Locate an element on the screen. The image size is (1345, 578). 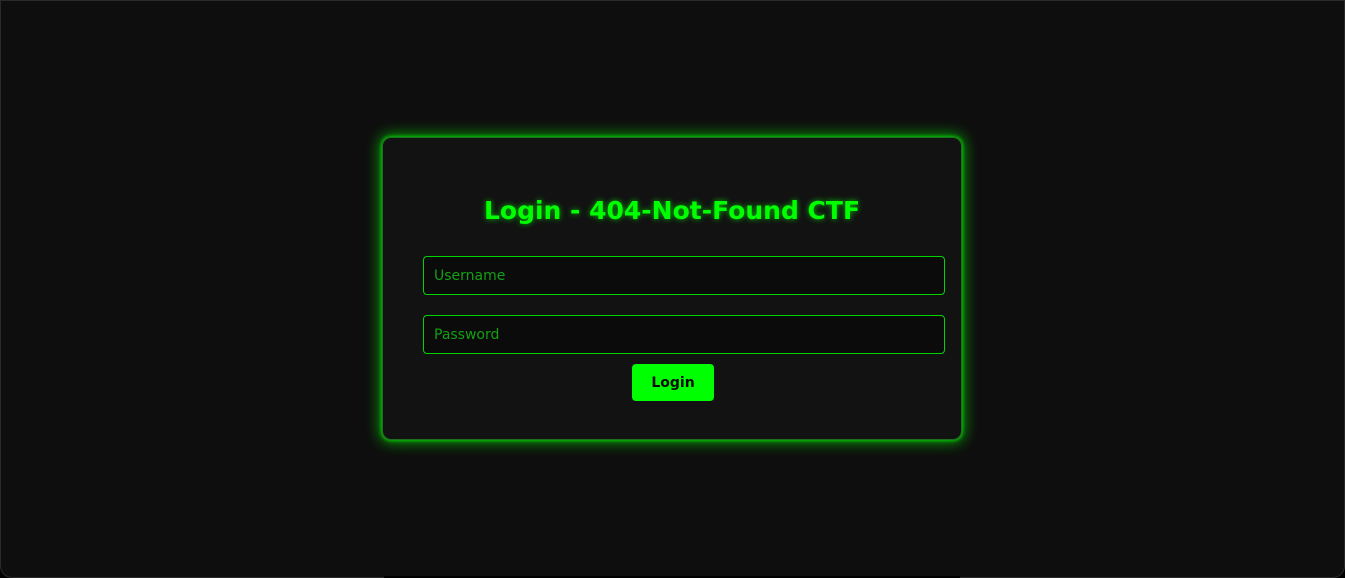
login-button: Login is located at coordinates (673, 382).